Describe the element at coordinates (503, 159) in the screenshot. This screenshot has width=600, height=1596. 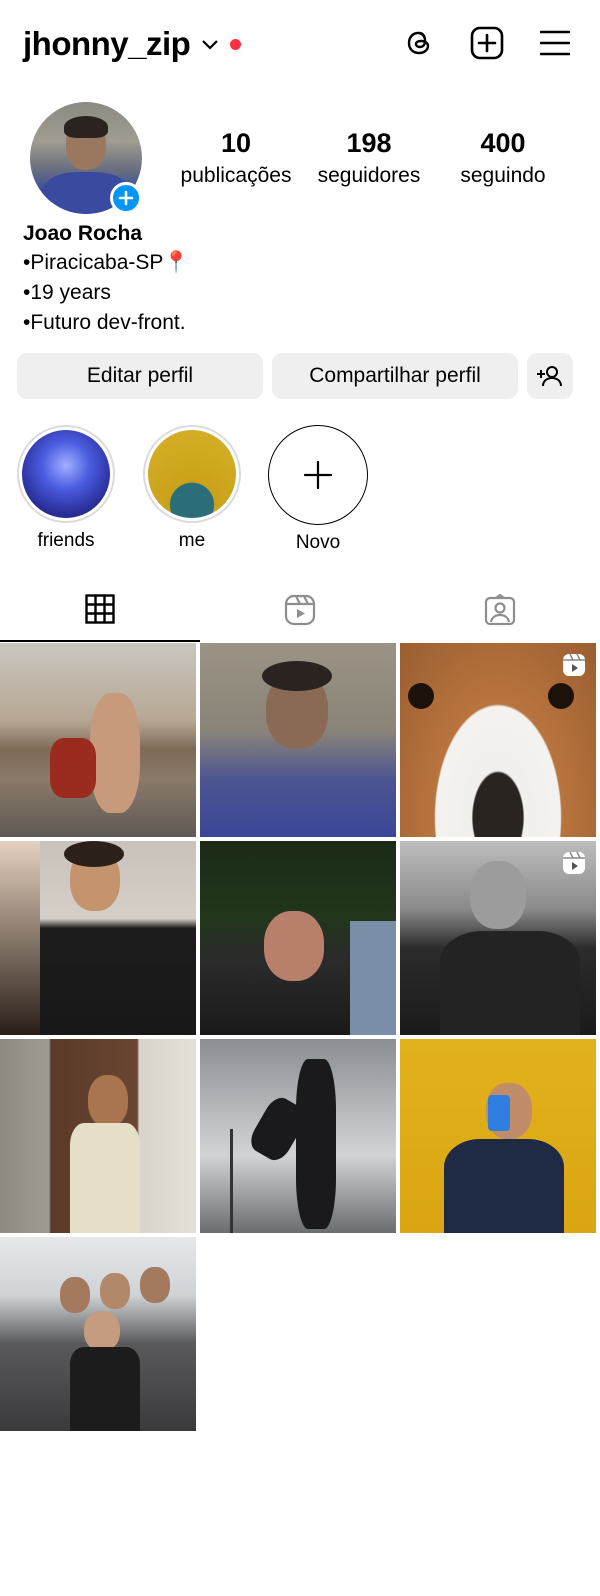
I see `following-count: 400 seguindo` at that location.